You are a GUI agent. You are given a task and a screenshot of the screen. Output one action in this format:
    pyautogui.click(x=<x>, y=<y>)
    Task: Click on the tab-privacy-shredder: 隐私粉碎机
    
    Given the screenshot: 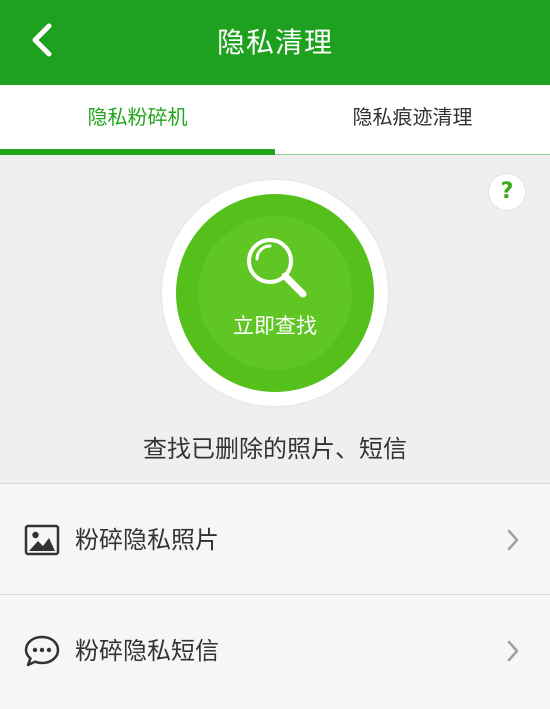 What is the action you would take?
    pyautogui.click(x=137, y=119)
    